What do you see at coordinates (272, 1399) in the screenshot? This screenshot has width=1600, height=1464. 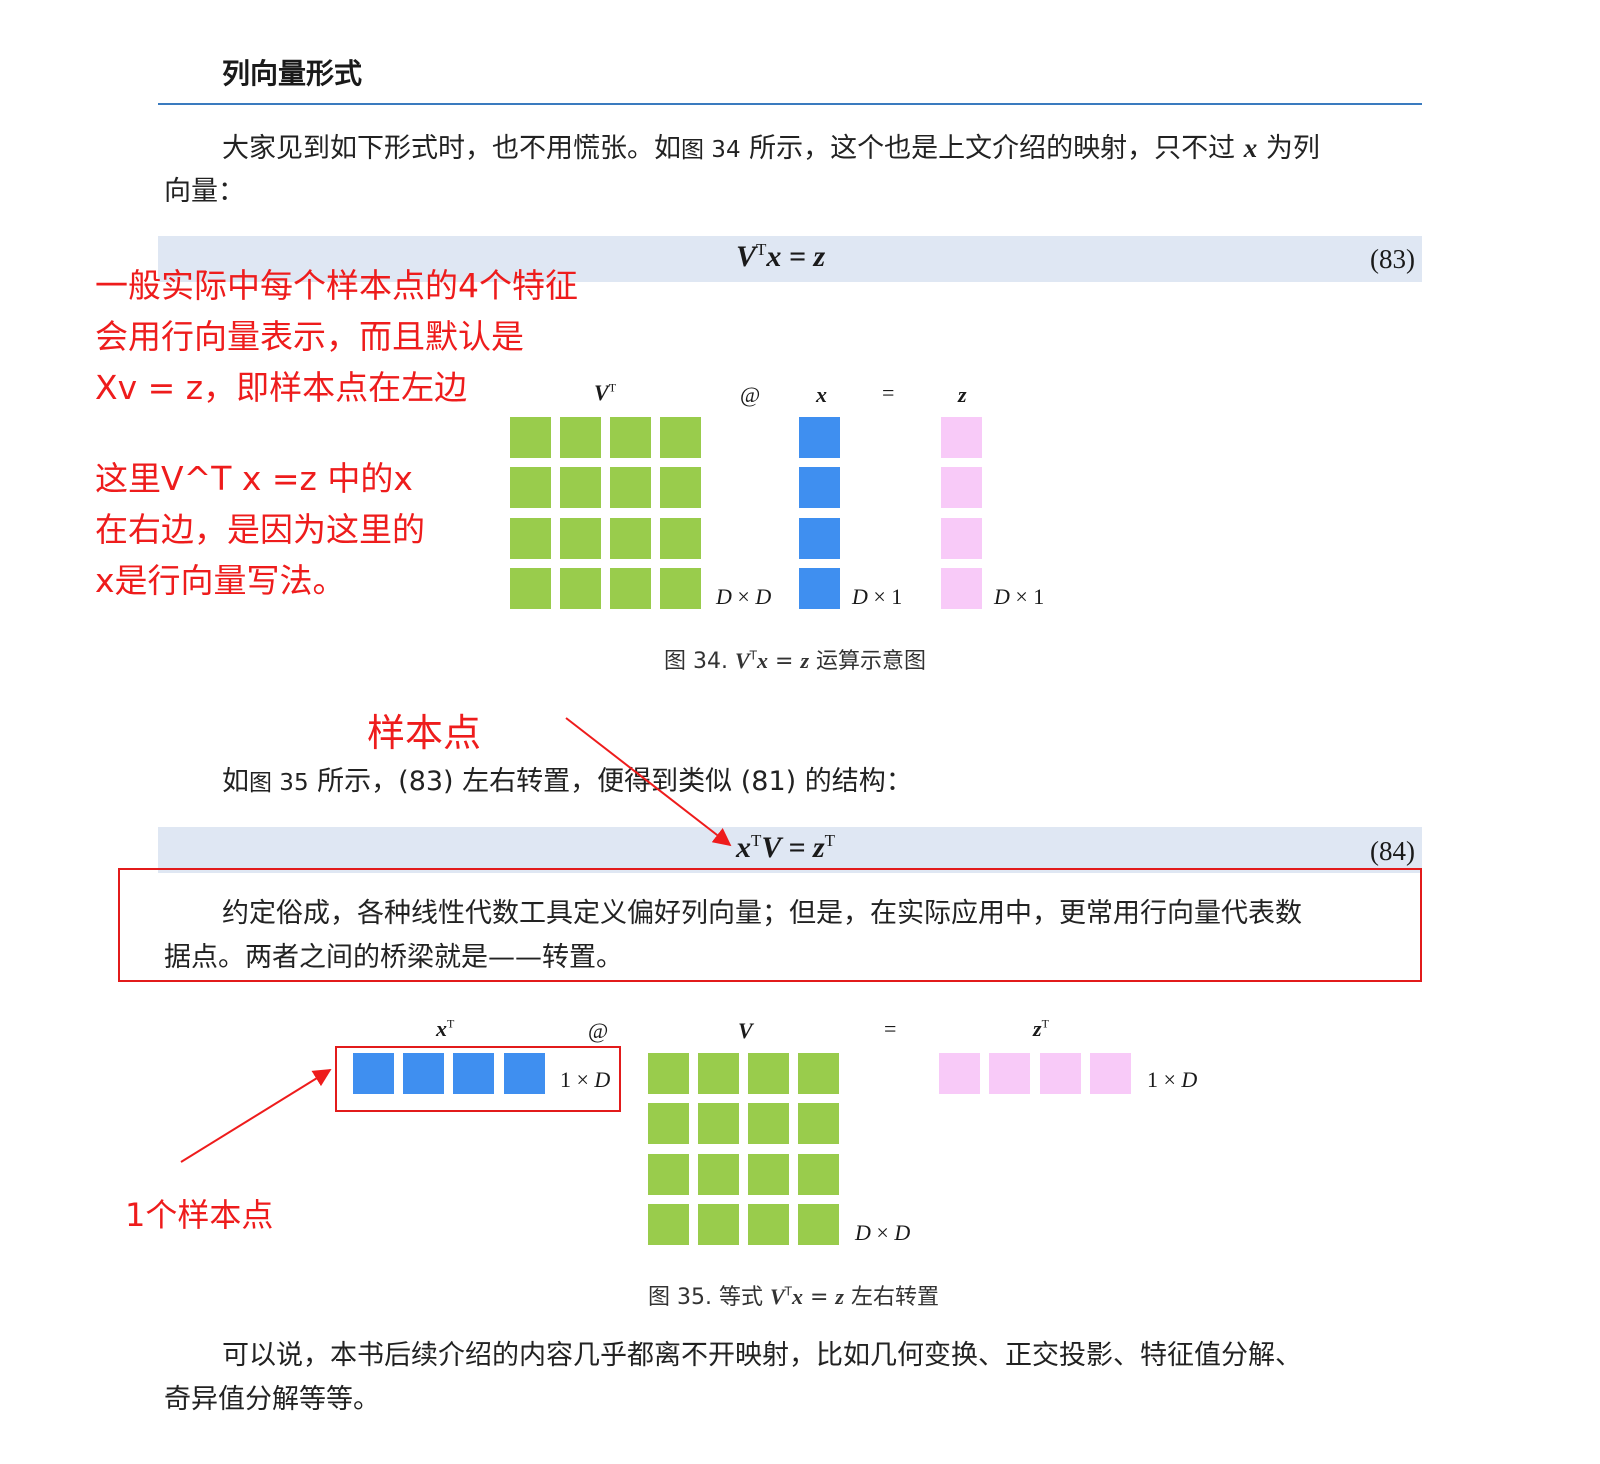 I see `paragraph-4-line-2: 奇异值分解等等。` at bounding box center [272, 1399].